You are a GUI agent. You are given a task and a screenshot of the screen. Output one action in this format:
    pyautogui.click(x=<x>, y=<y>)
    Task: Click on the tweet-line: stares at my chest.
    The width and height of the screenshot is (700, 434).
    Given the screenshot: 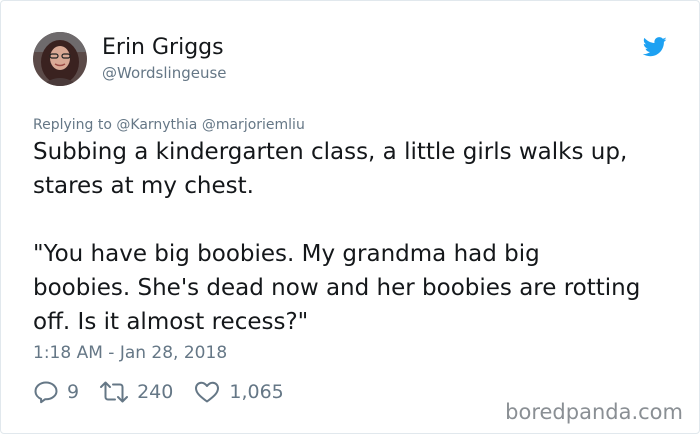 What is the action you would take?
    pyautogui.click(x=143, y=186)
    